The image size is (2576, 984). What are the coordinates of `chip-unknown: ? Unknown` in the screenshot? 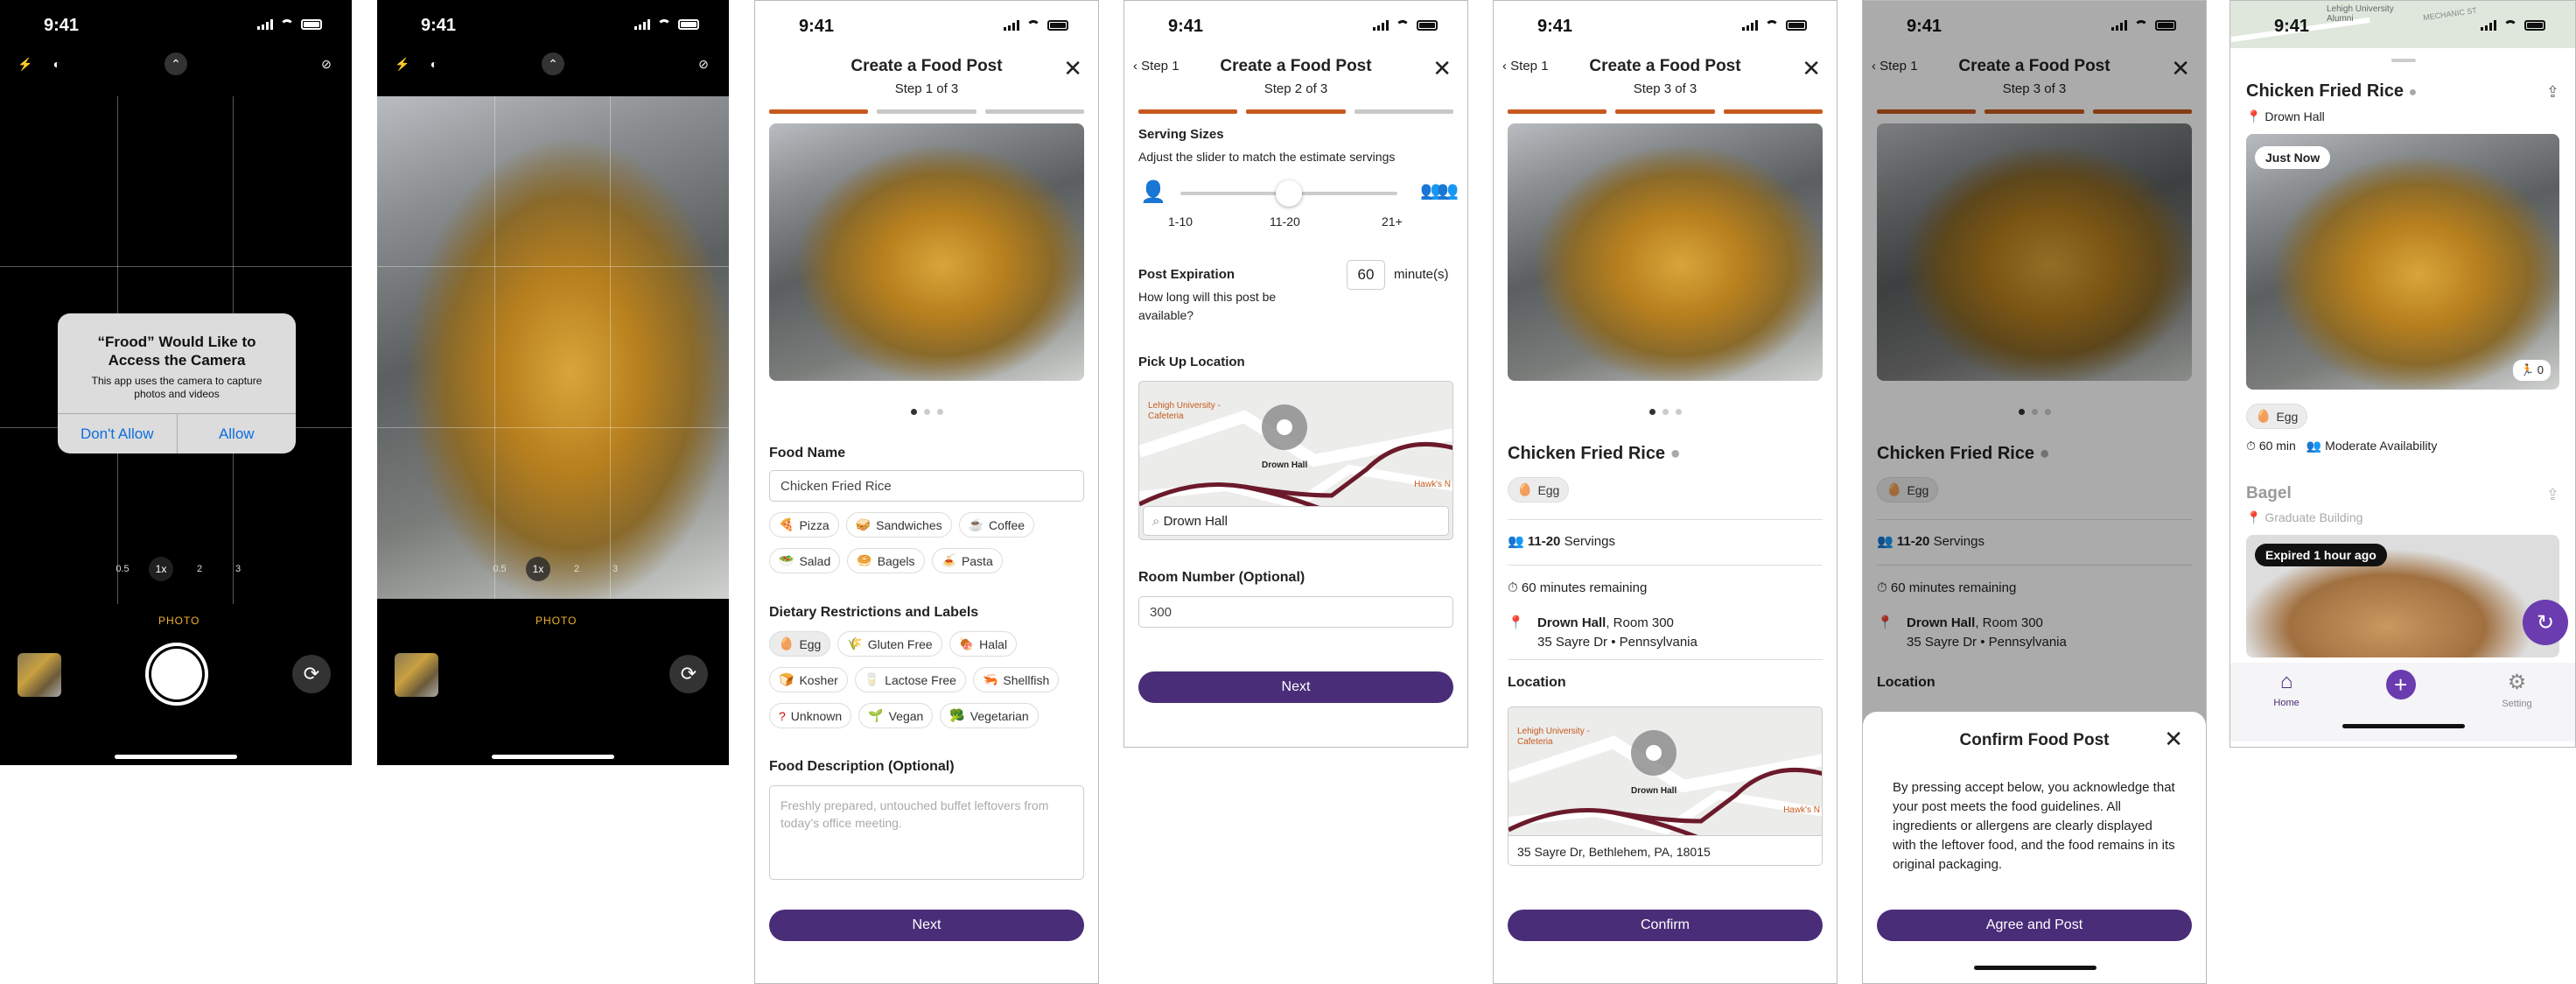 It's located at (810, 715).